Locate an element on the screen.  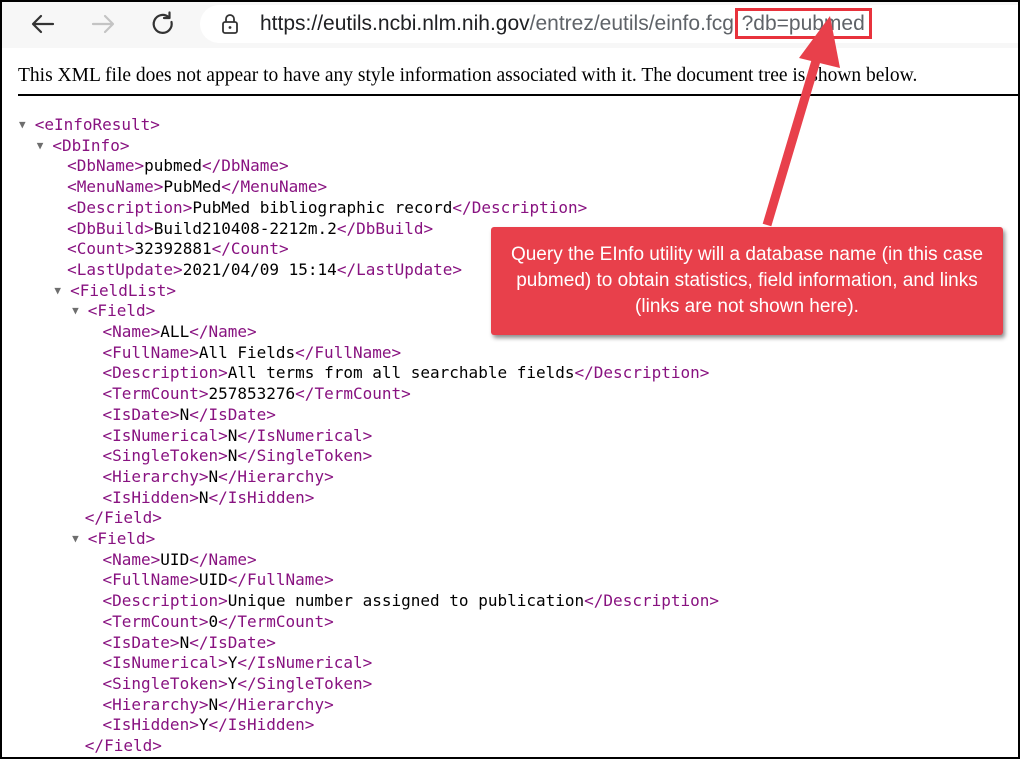
xml-tag: </Count> is located at coordinates (250, 249).